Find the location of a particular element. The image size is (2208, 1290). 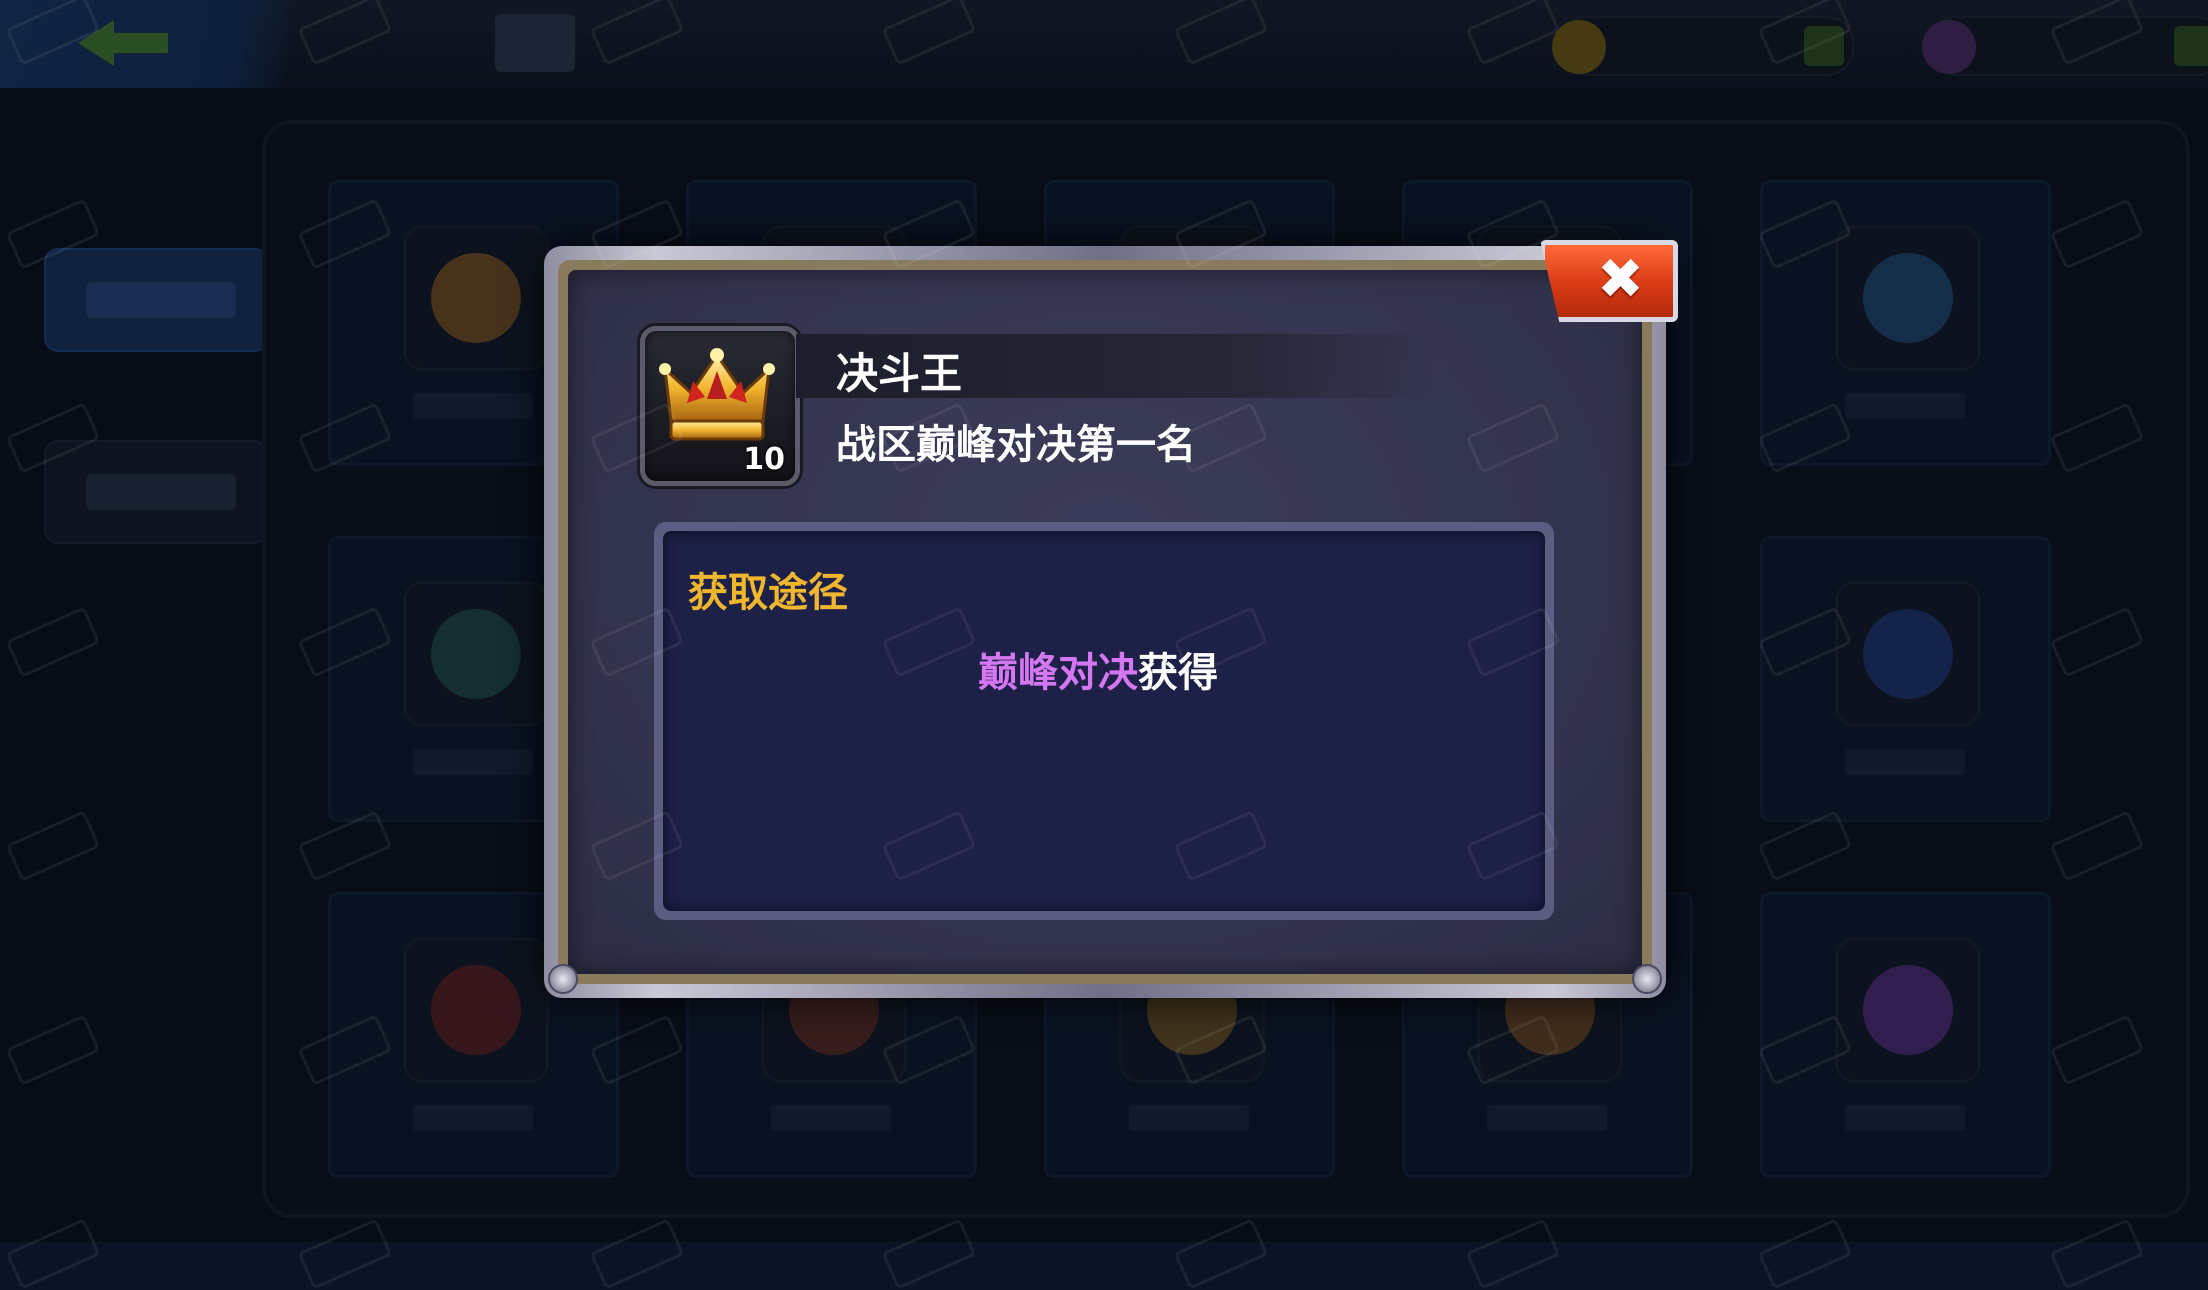

item-badge: 10 is located at coordinates (720, 406).